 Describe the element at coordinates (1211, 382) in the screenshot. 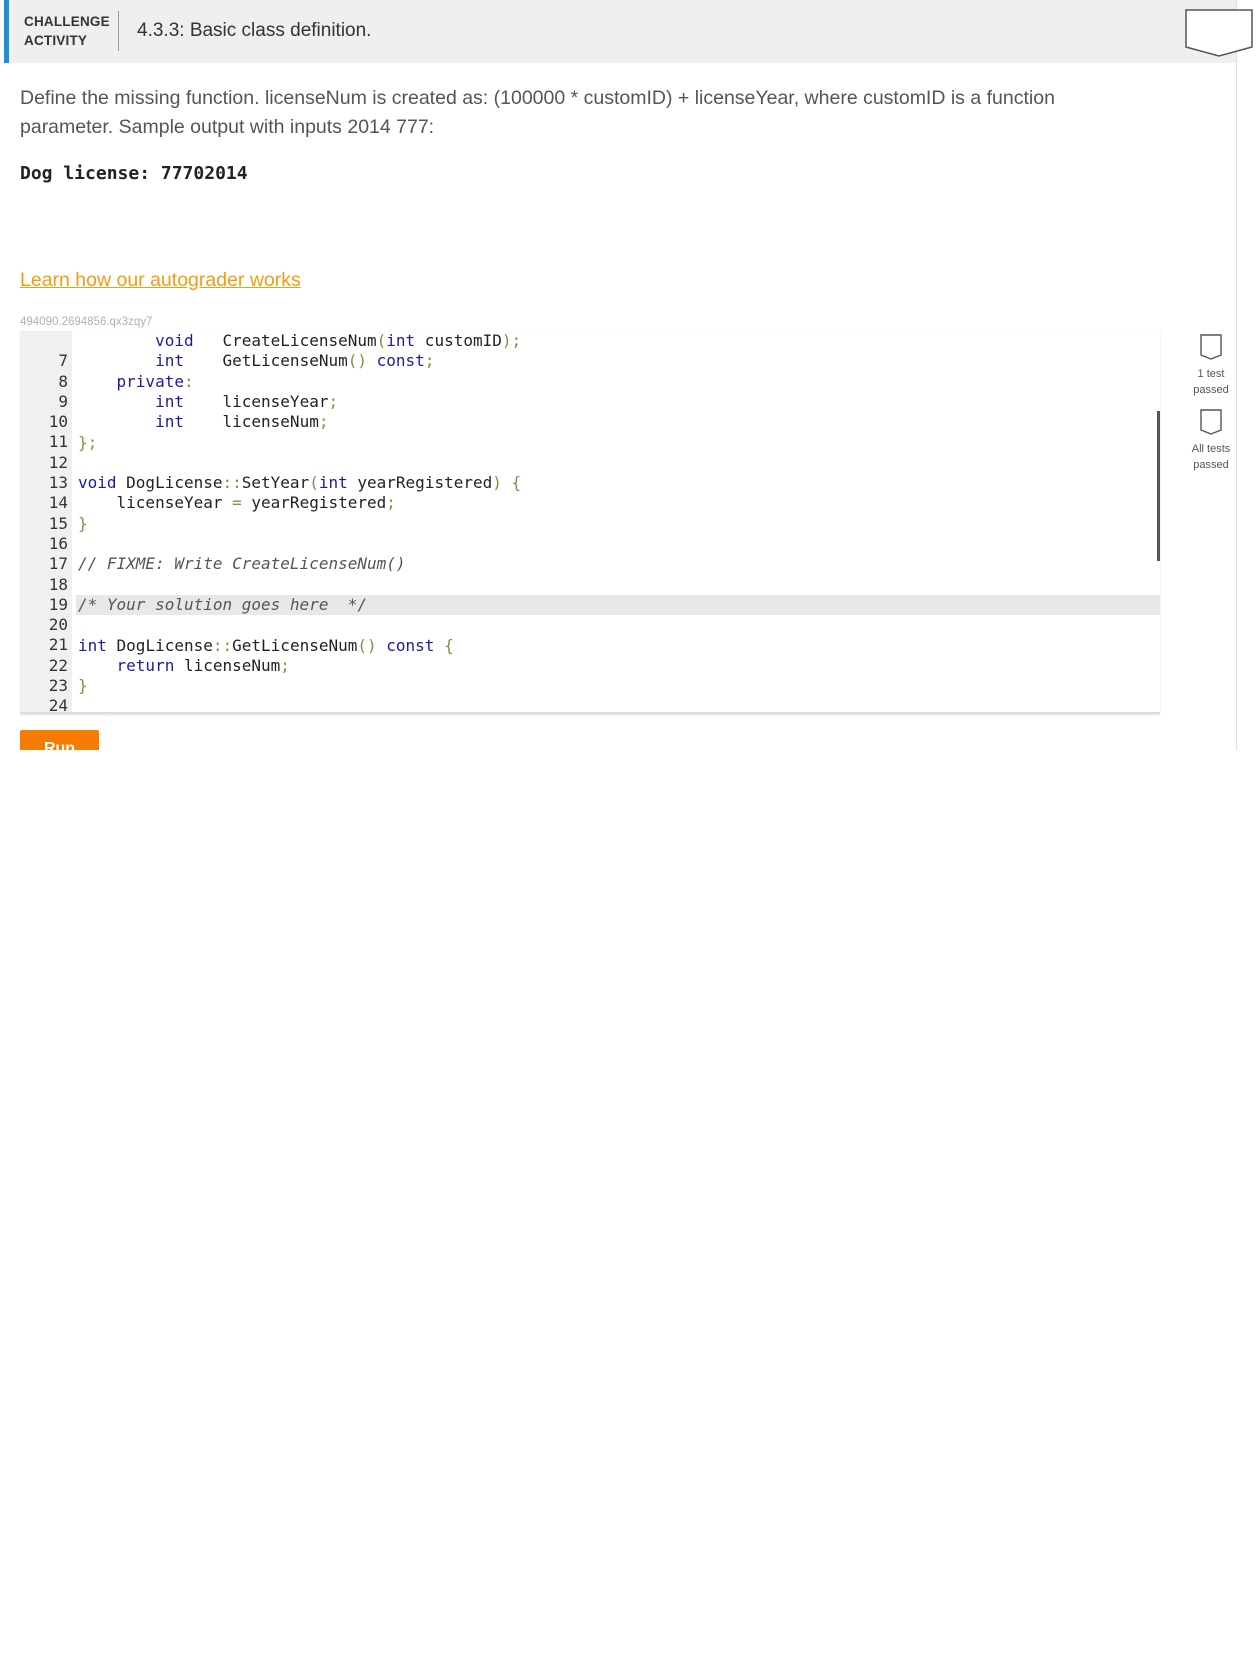

I see `test-one-label: 1 test passed` at that location.